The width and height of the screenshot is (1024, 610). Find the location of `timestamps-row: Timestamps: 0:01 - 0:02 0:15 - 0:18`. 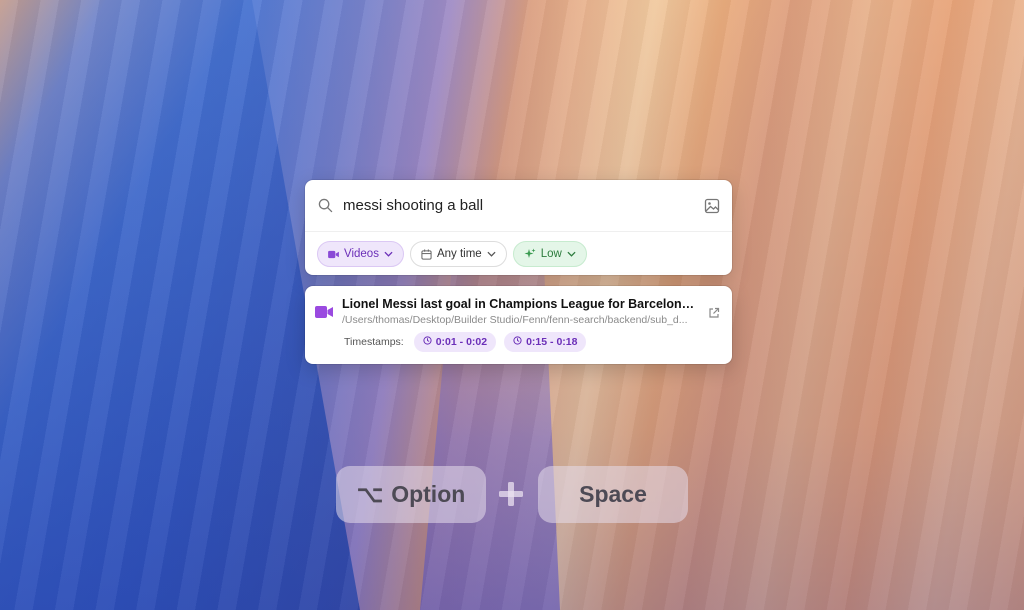

timestamps-row: Timestamps: 0:01 - 0:02 0:15 - 0:18 is located at coordinates (518, 339).